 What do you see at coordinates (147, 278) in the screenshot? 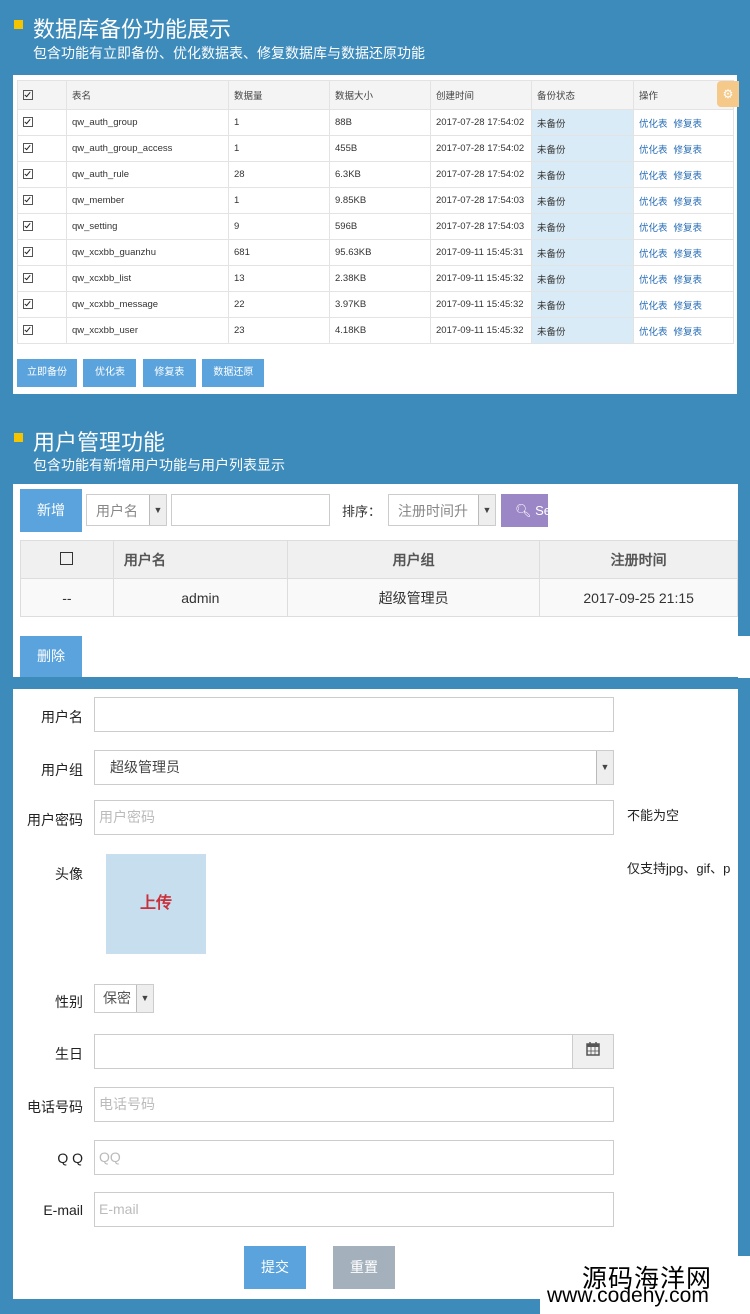
I see `row-name: qw_xcxbb_list` at bounding box center [147, 278].